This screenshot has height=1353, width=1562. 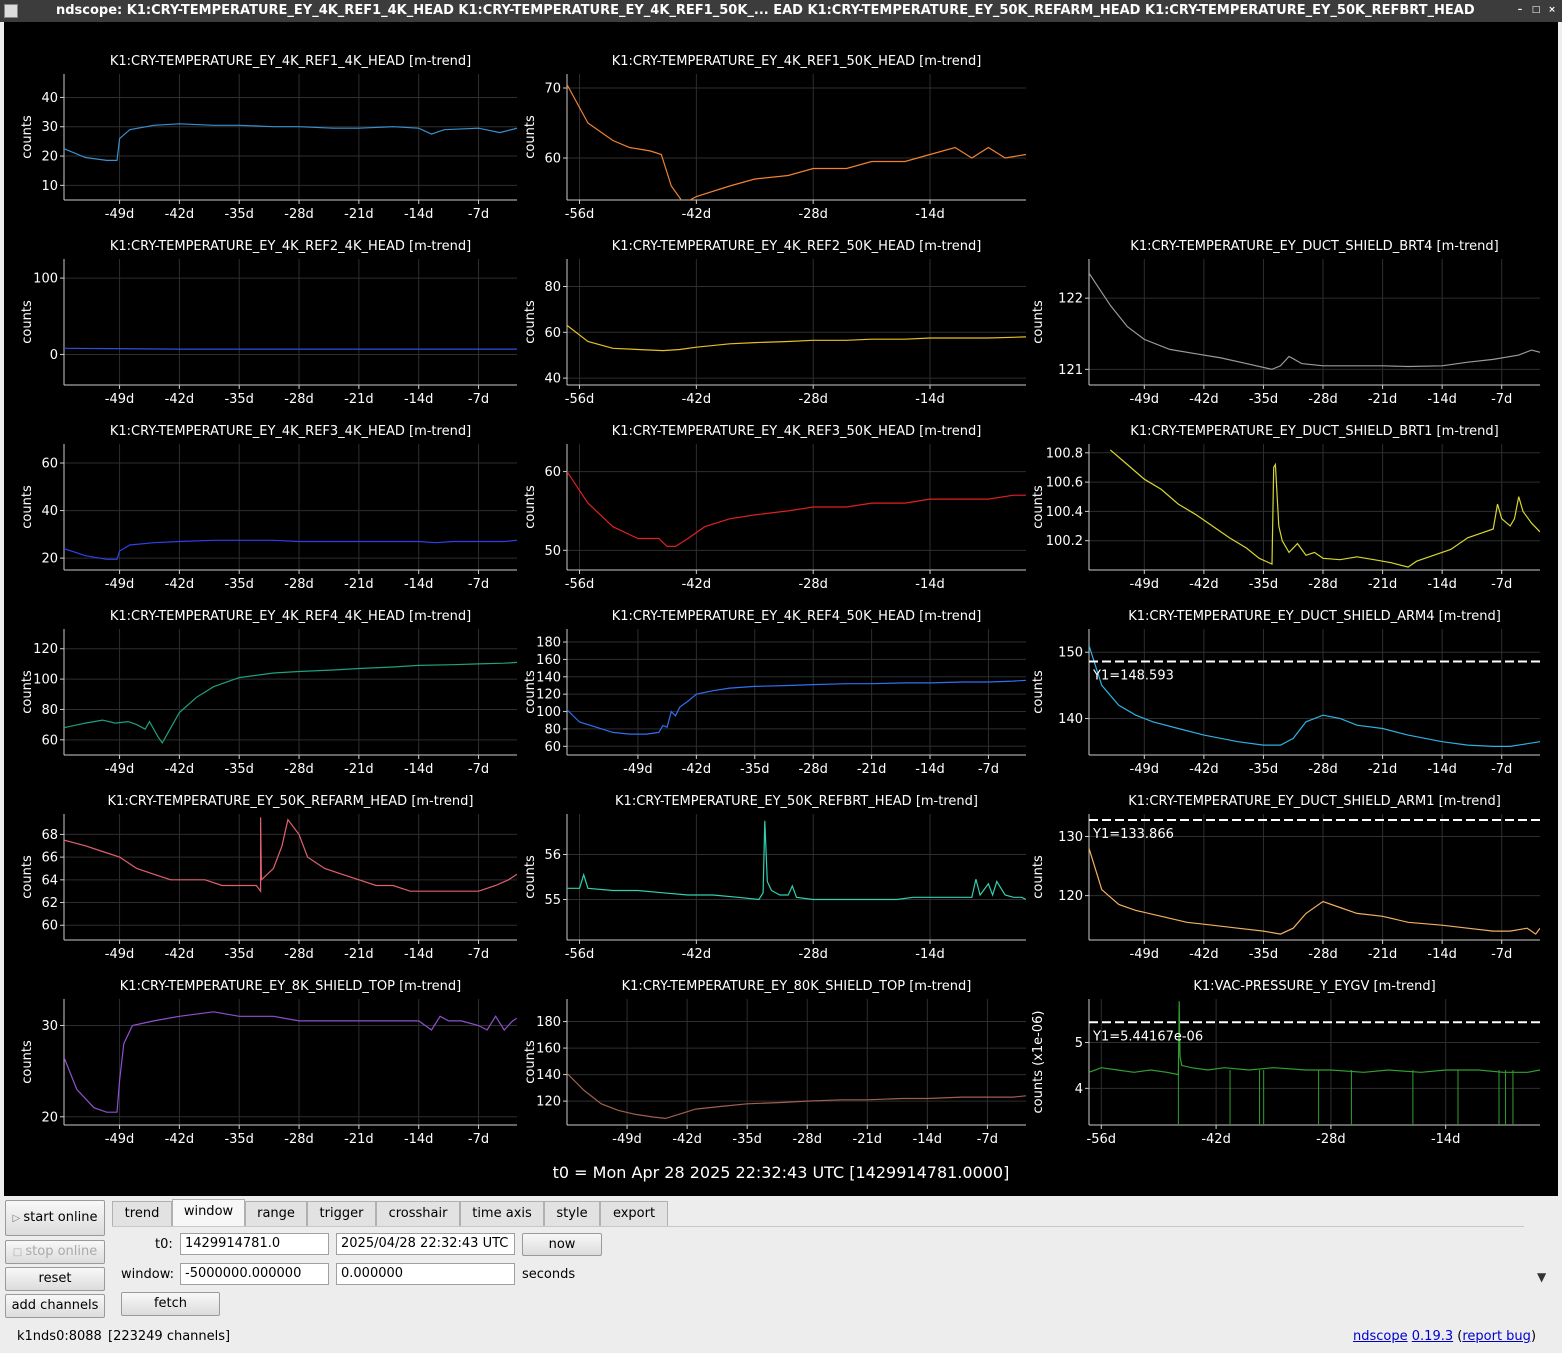 I want to click on y-tick-label: 66, so click(x=49, y=858).